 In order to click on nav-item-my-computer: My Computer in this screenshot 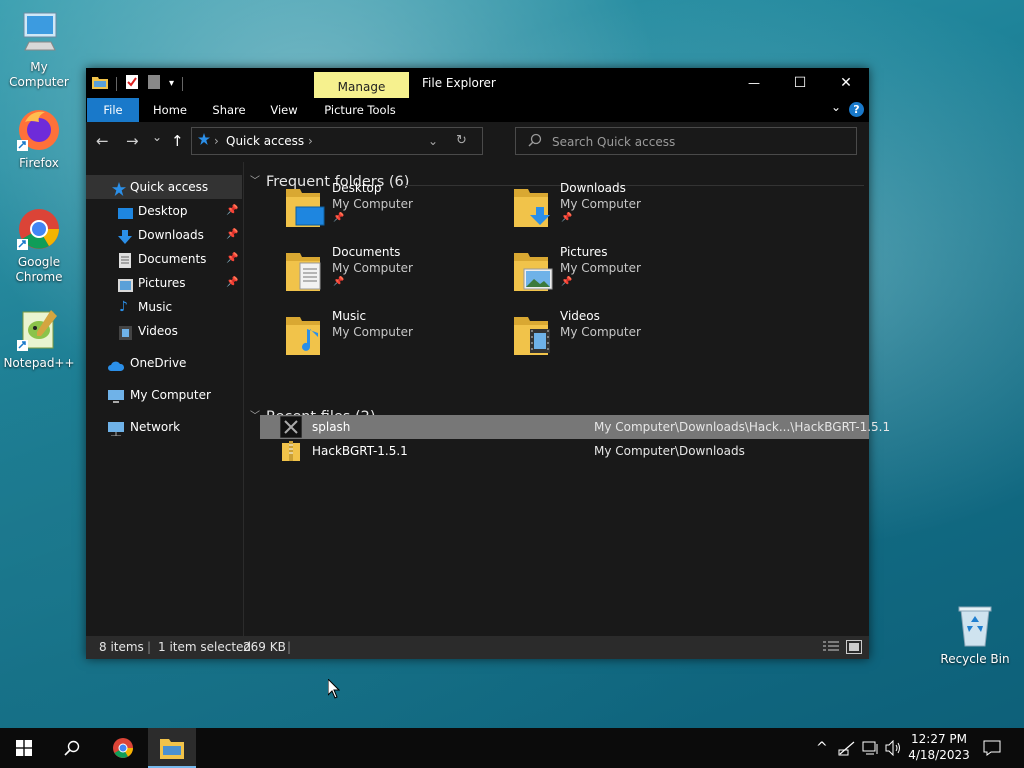, I will do `click(164, 395)`.